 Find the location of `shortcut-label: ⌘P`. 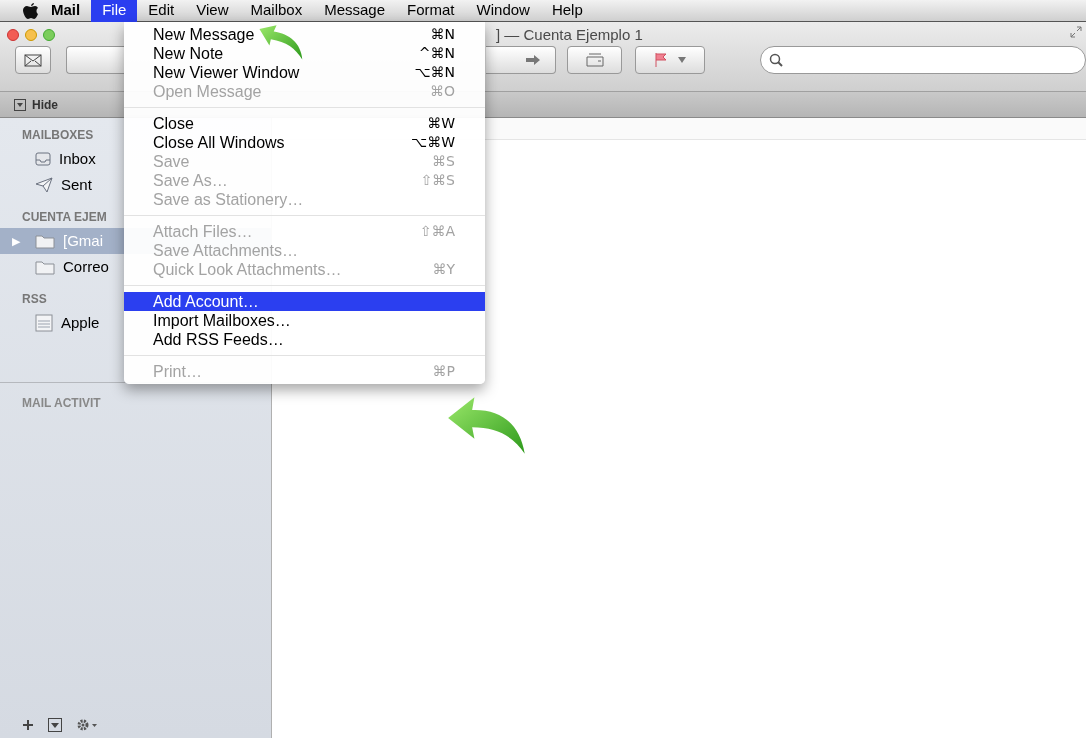

shortcut-label: ⌘P is located at coordinates (443, 371).